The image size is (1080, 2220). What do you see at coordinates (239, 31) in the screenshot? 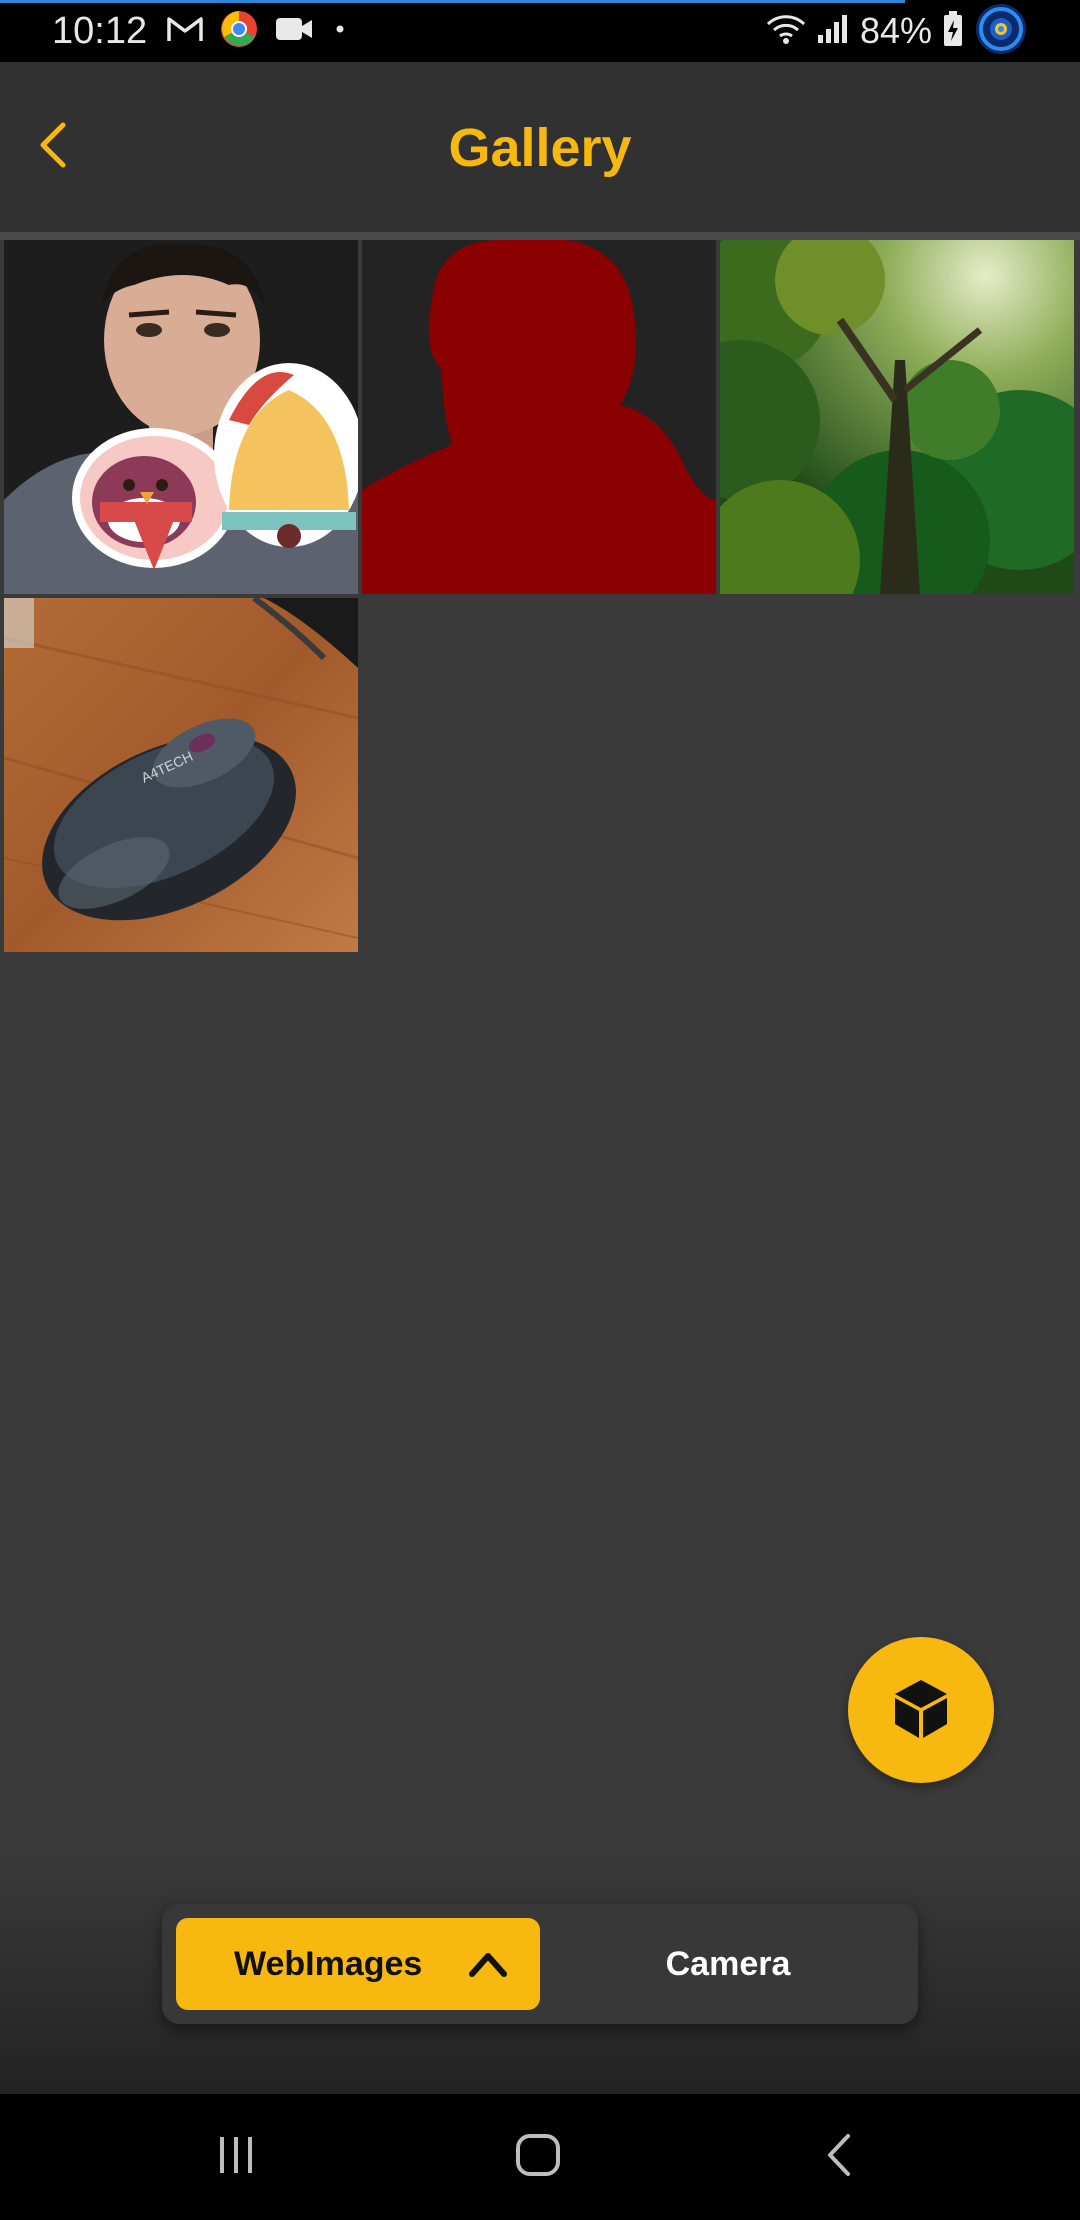
I see `chrome-icon` at bounding box center [239, 31].